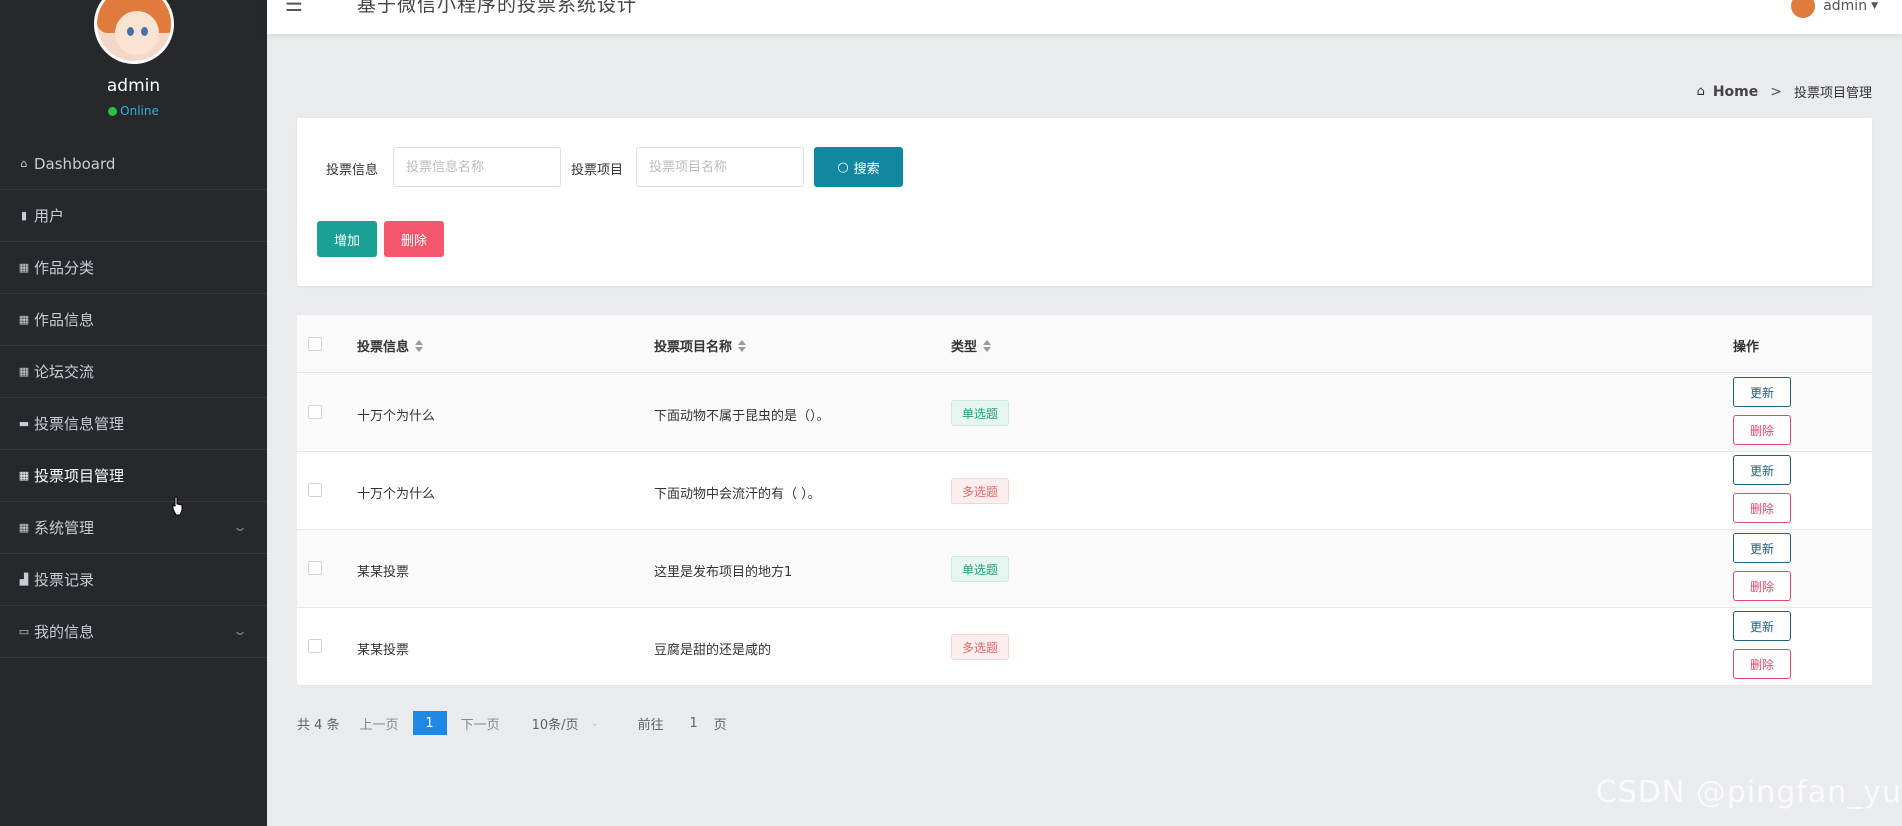 The image size is (1902, 826). What do you see at coordinates (414, 239) in the screenshot?
I see `delete-button: 删除` at bounding box center [414, 239].